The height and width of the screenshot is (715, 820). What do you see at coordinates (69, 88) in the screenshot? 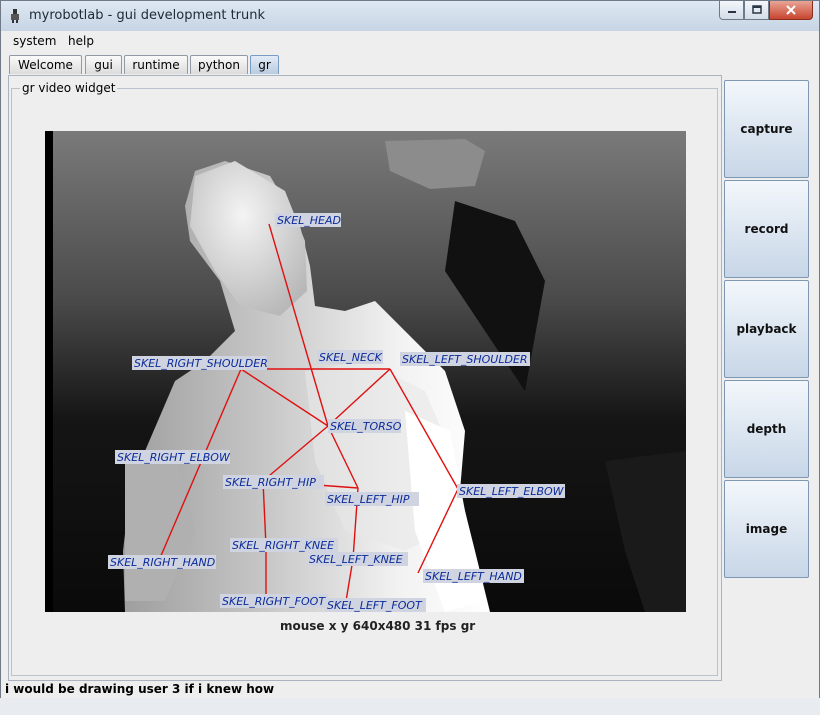
I see `group-title: gr video widget` at bounding box center [69, 88].